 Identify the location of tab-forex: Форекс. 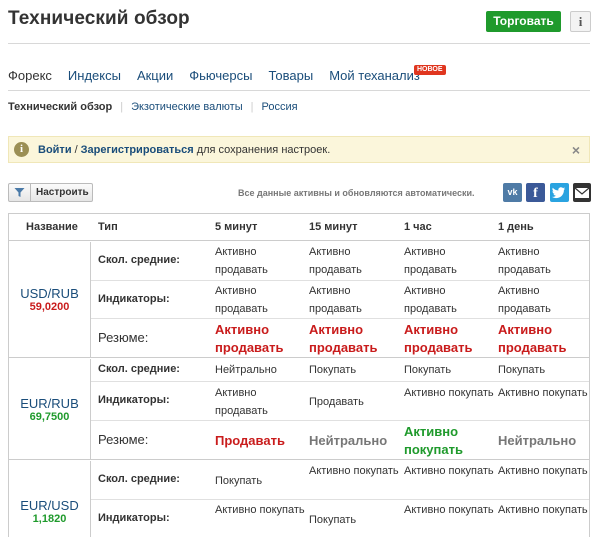
(30, 78).